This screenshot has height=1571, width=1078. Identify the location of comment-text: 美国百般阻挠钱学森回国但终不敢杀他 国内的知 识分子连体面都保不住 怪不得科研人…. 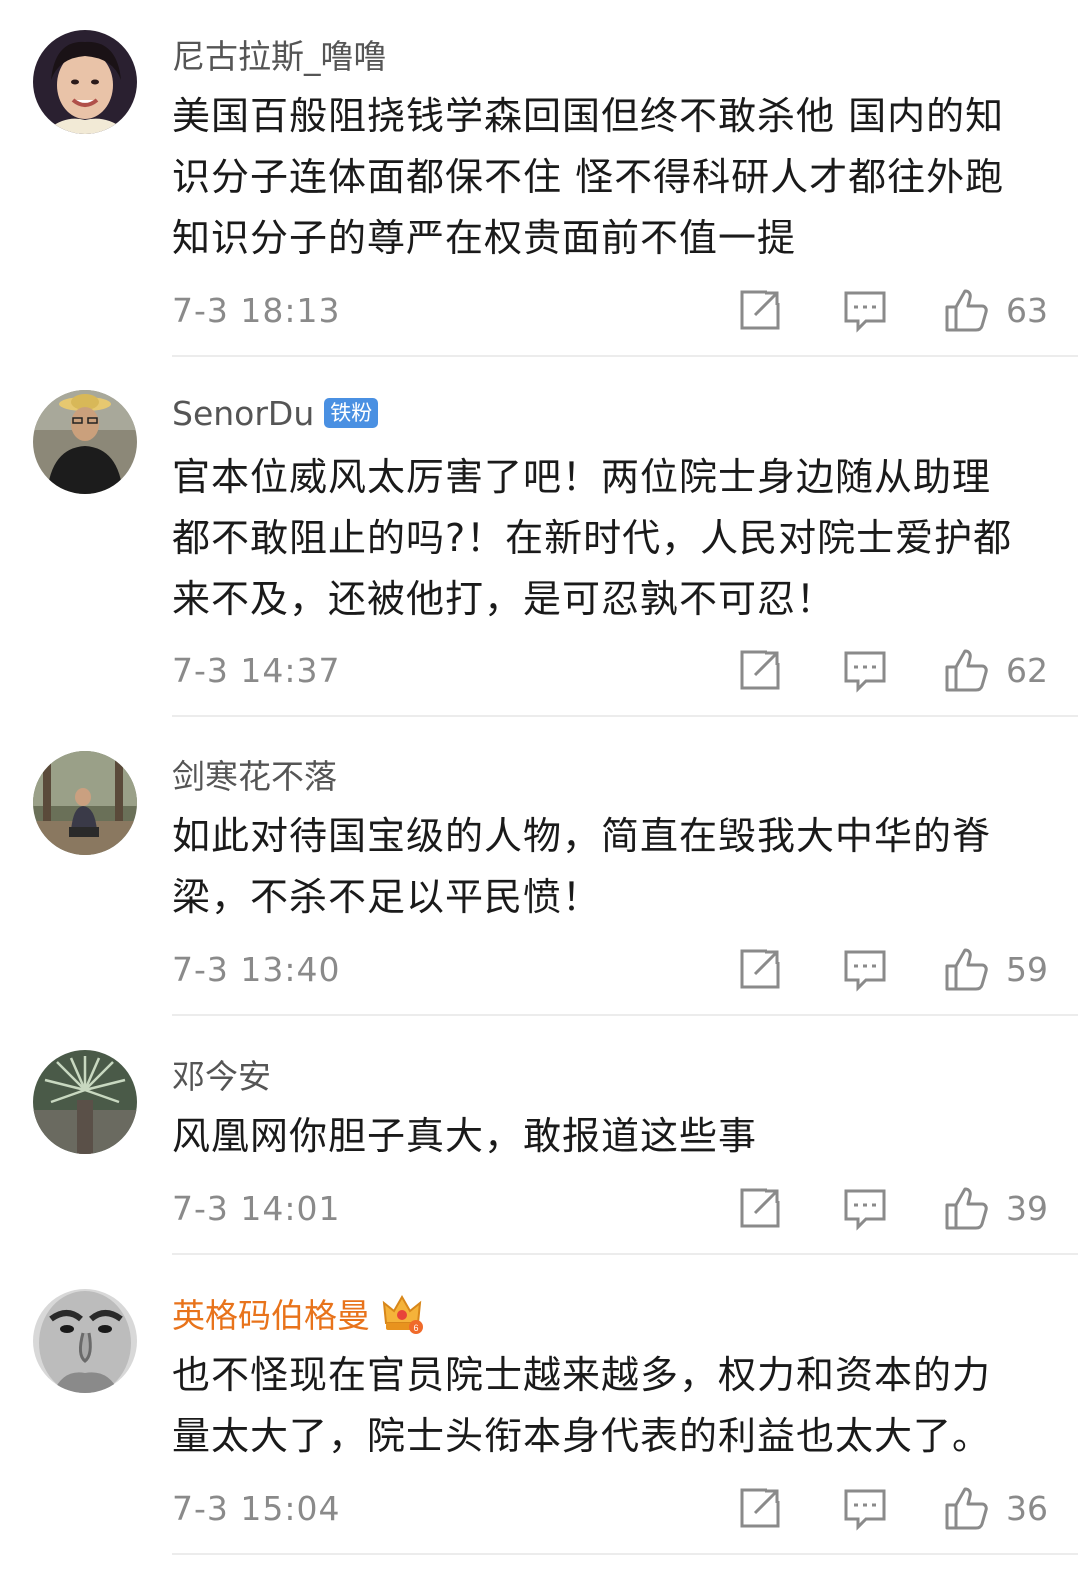
(612, 177).